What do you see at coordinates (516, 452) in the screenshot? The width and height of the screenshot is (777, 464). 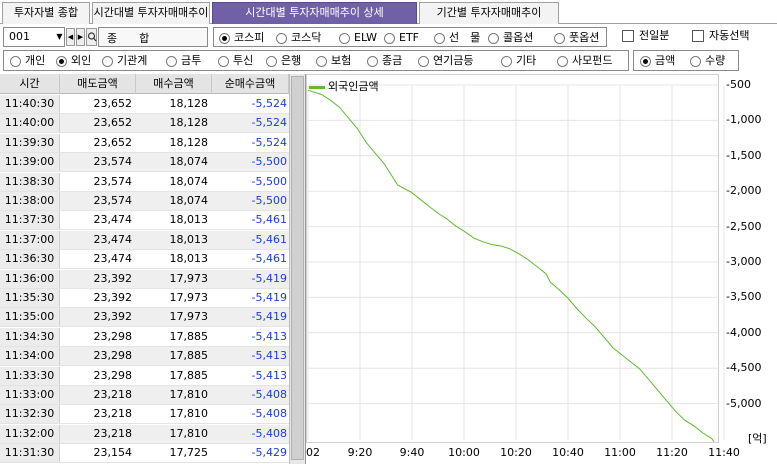 I see `x-tick-label: 10:20` at bounding box center [516, 452].